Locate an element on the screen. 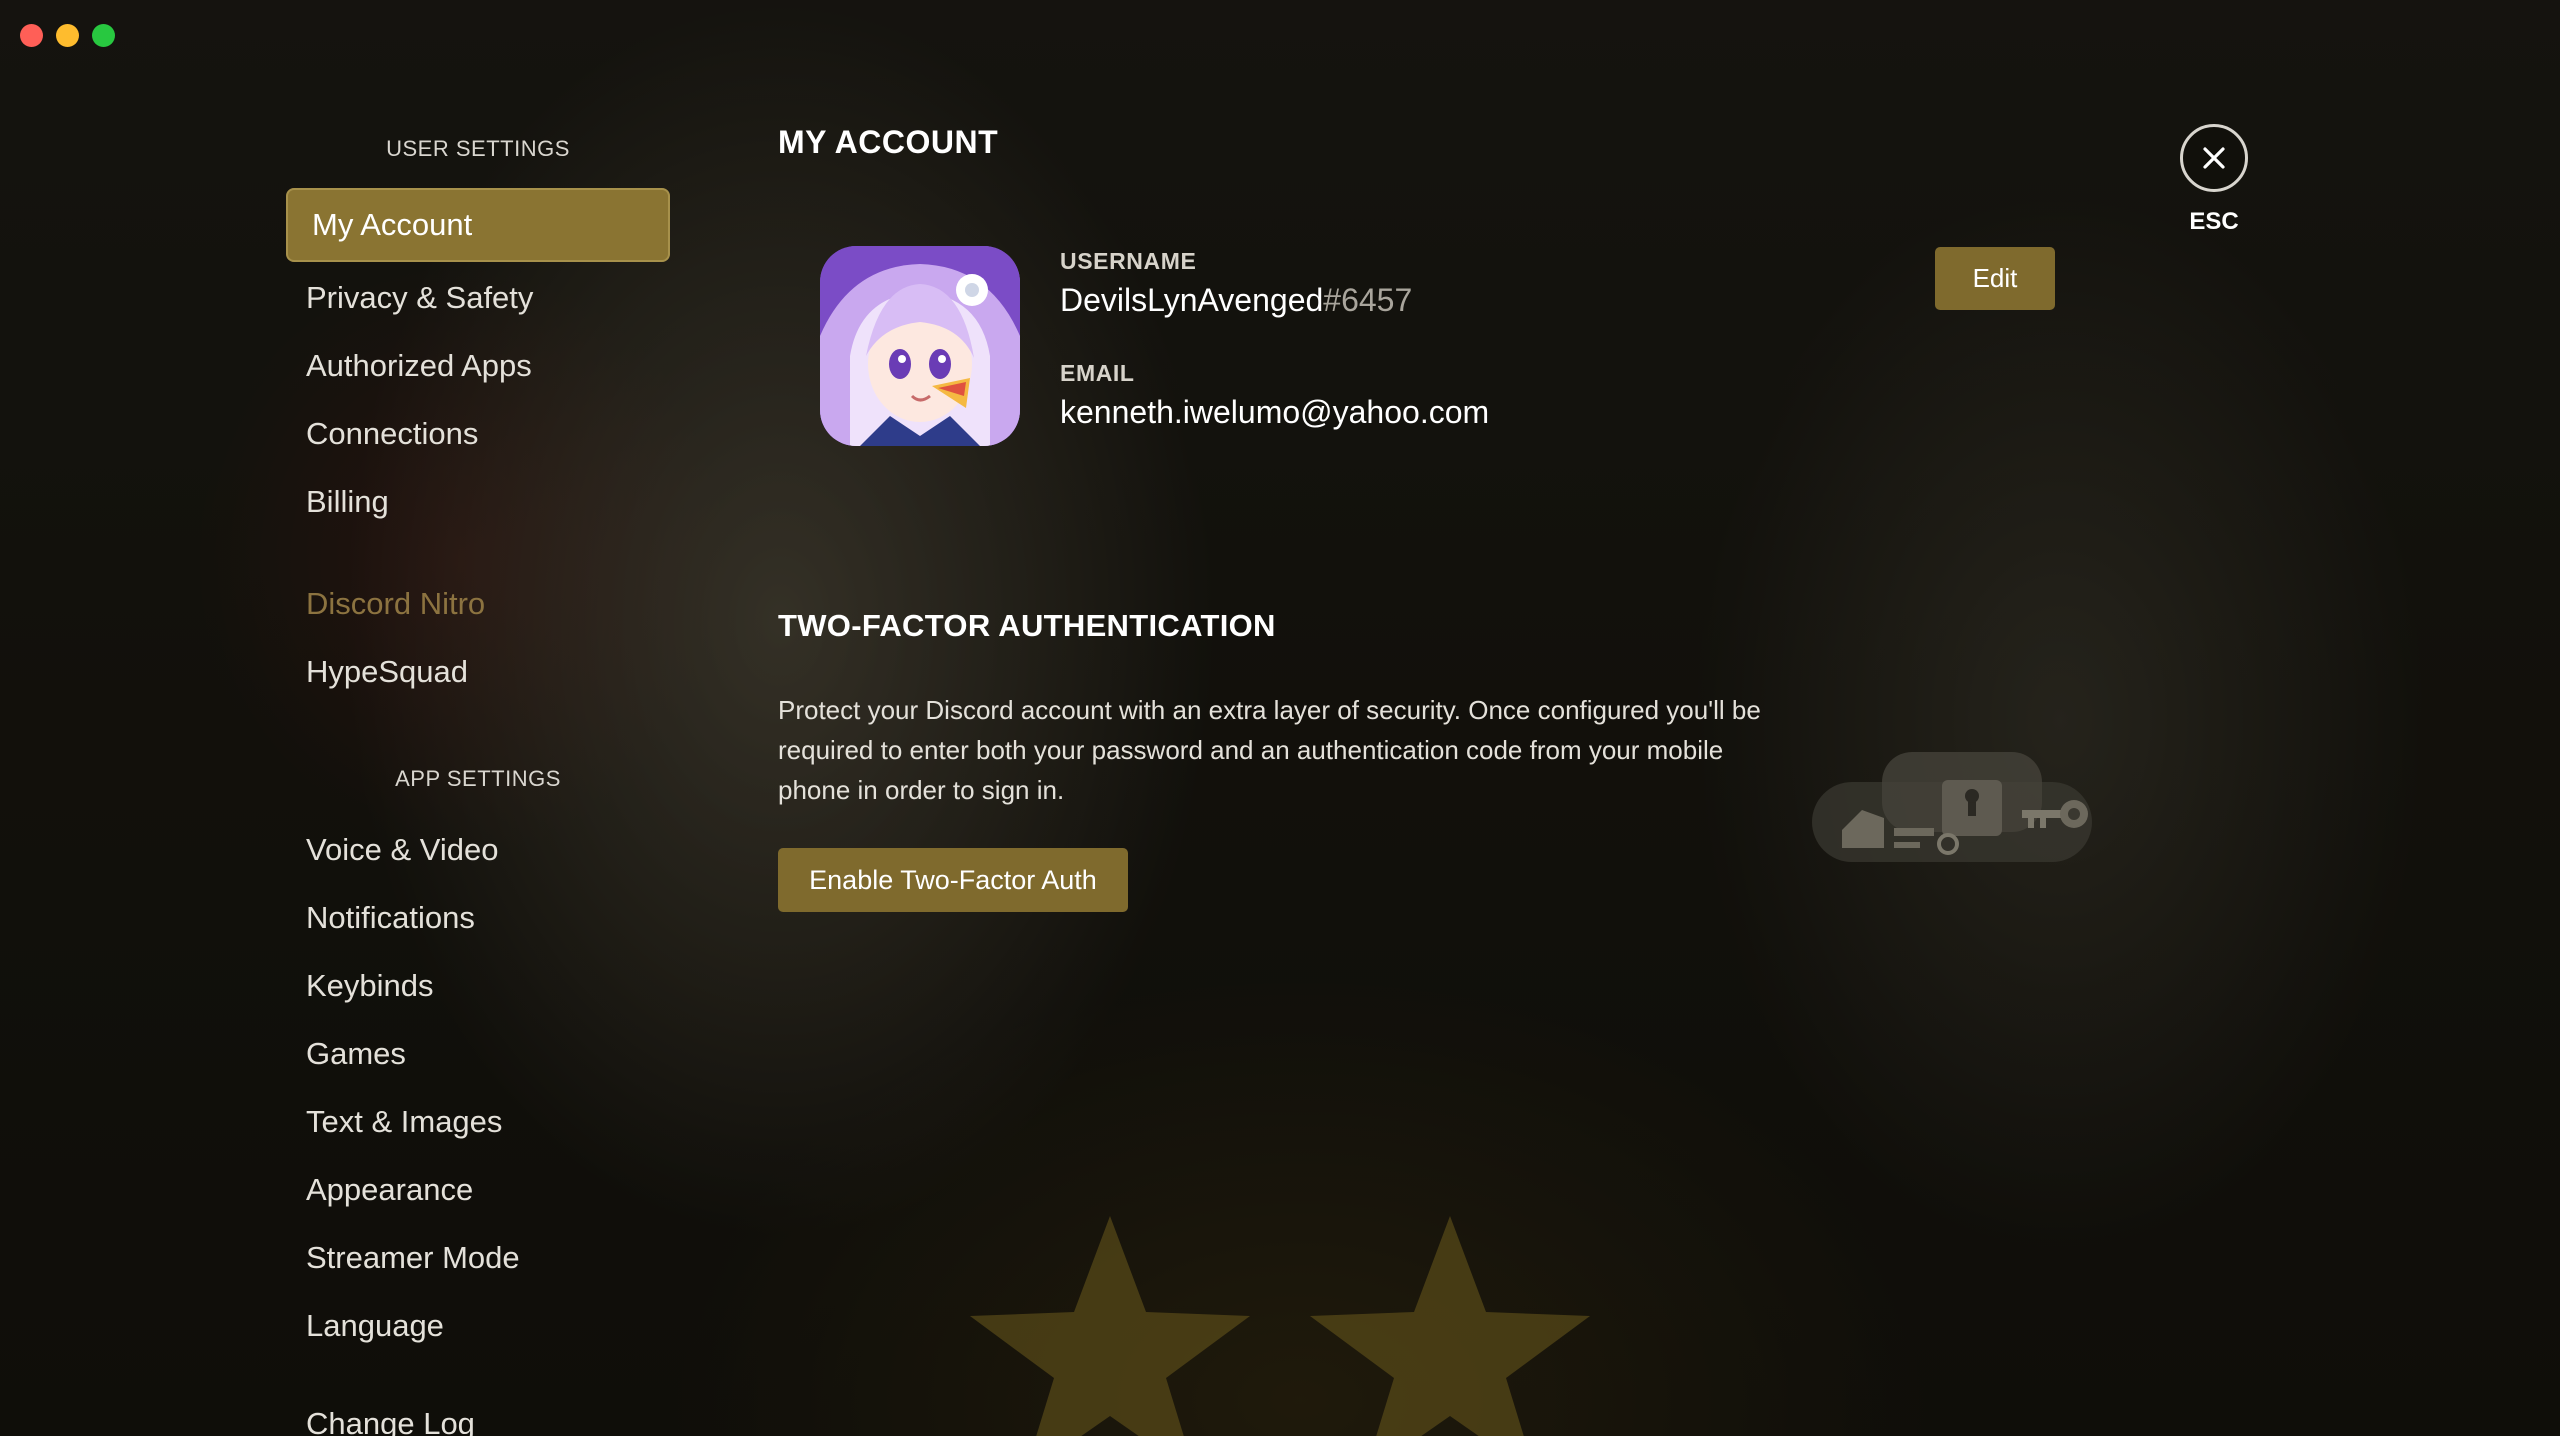  user-settings-header: USER SETTINGS is located at coordinates (478, 148).